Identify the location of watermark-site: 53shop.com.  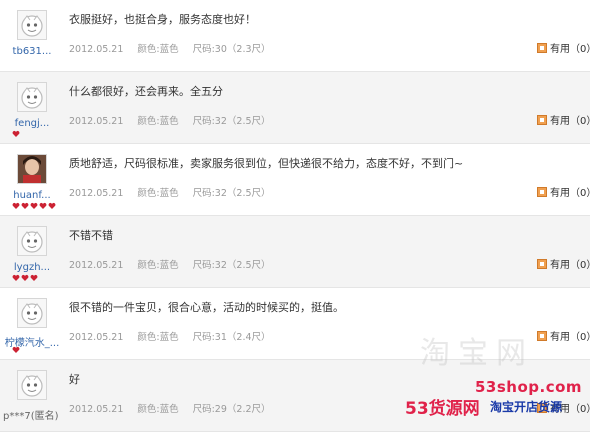
(529, 387).